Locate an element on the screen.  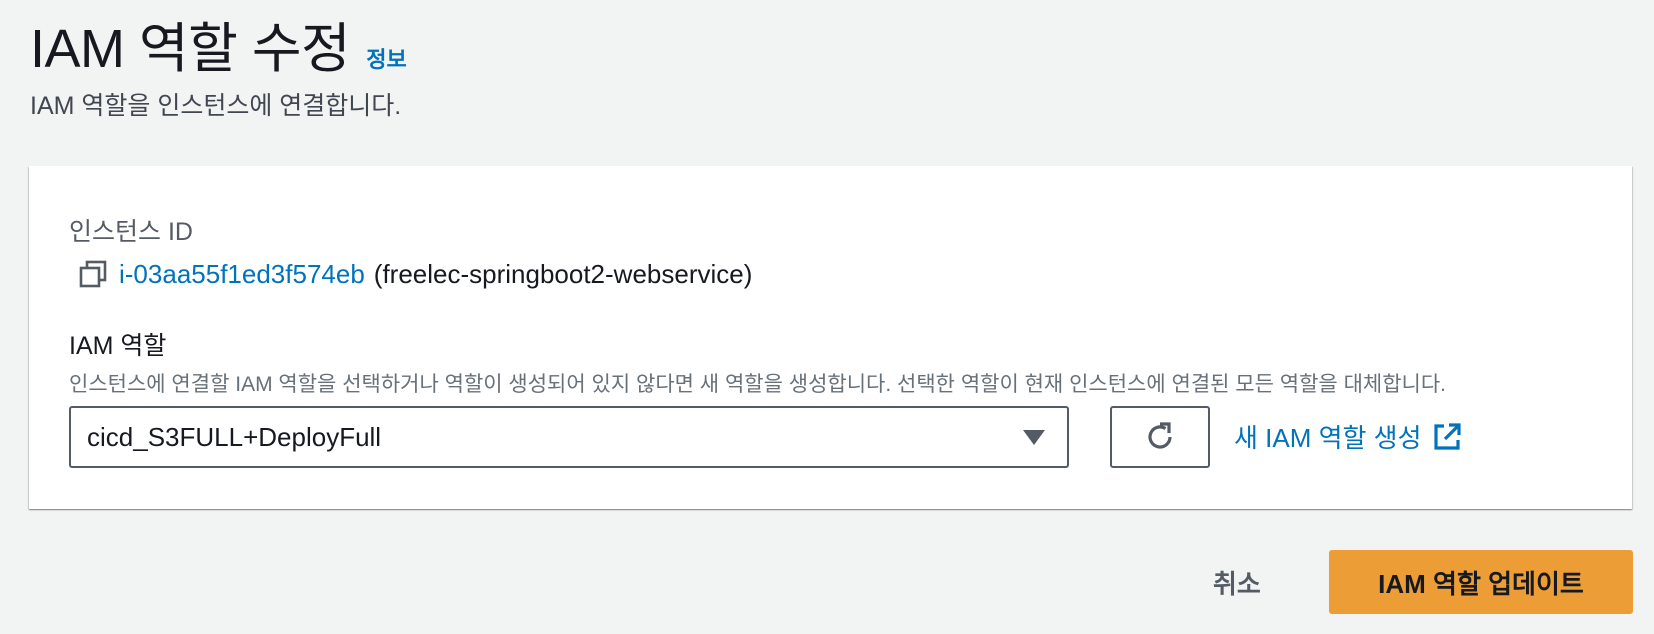
create-iam-role-label: 새 IAM 역할 생성 is located at coordinates (1328, 438).